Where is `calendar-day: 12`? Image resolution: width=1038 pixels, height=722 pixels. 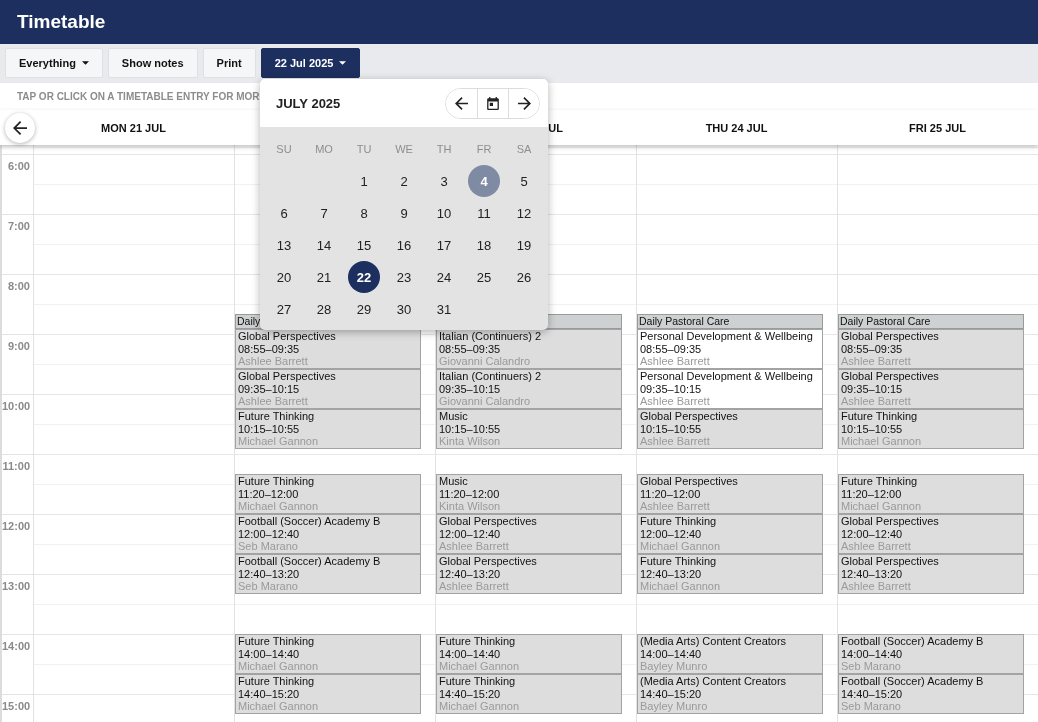 calendar-day: 12 is located at coordinates (524, 213).